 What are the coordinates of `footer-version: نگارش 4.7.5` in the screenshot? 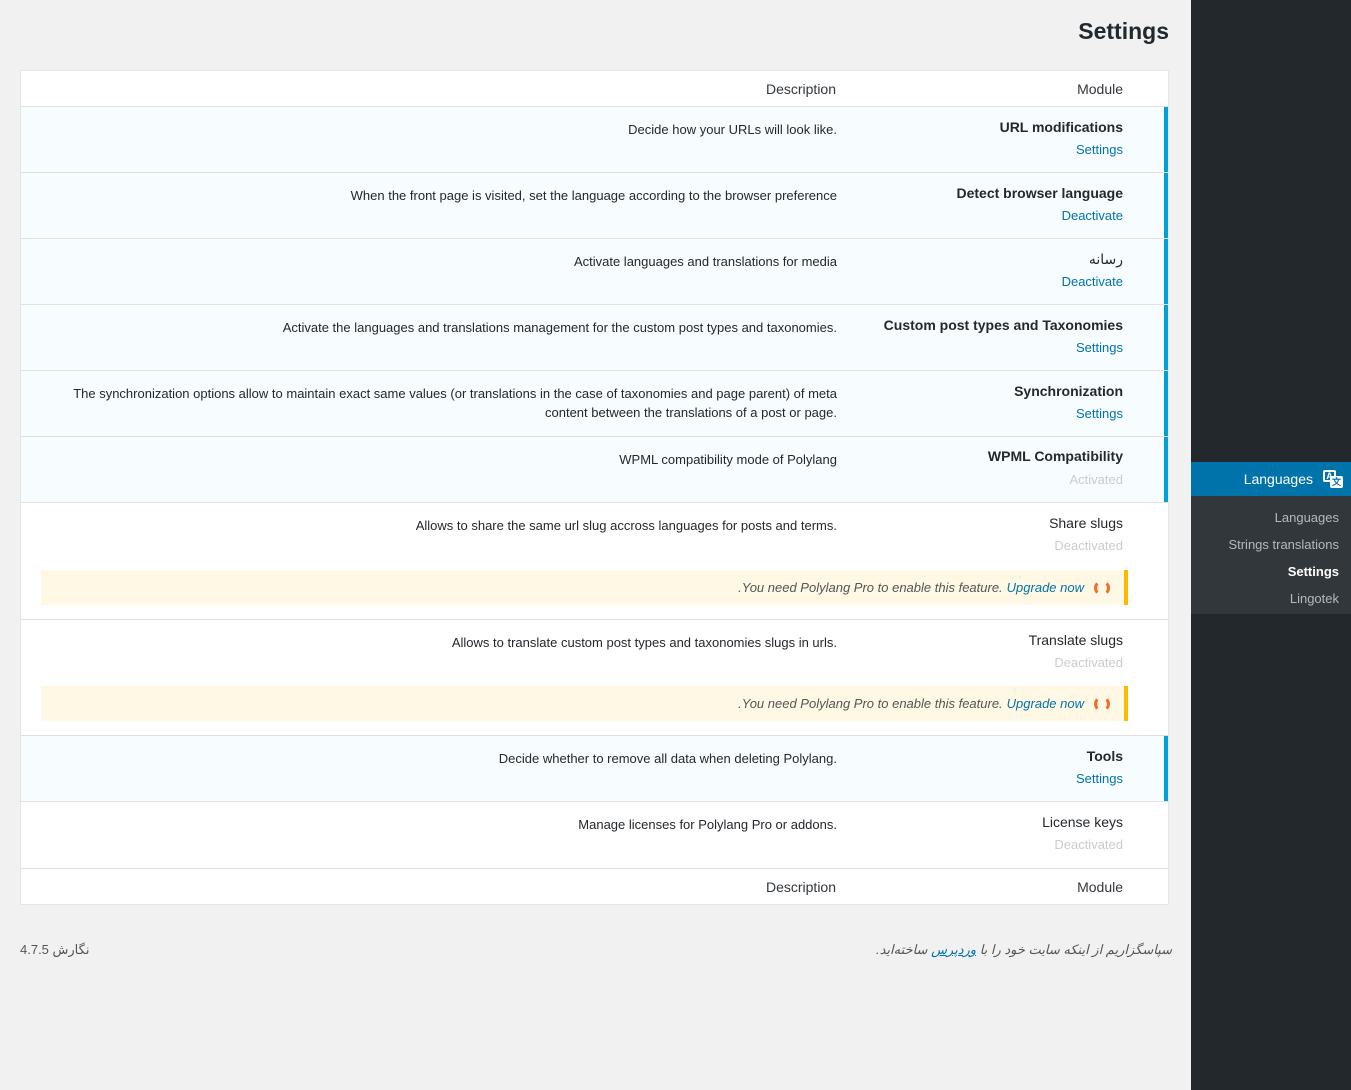 It's located at (55, 949).